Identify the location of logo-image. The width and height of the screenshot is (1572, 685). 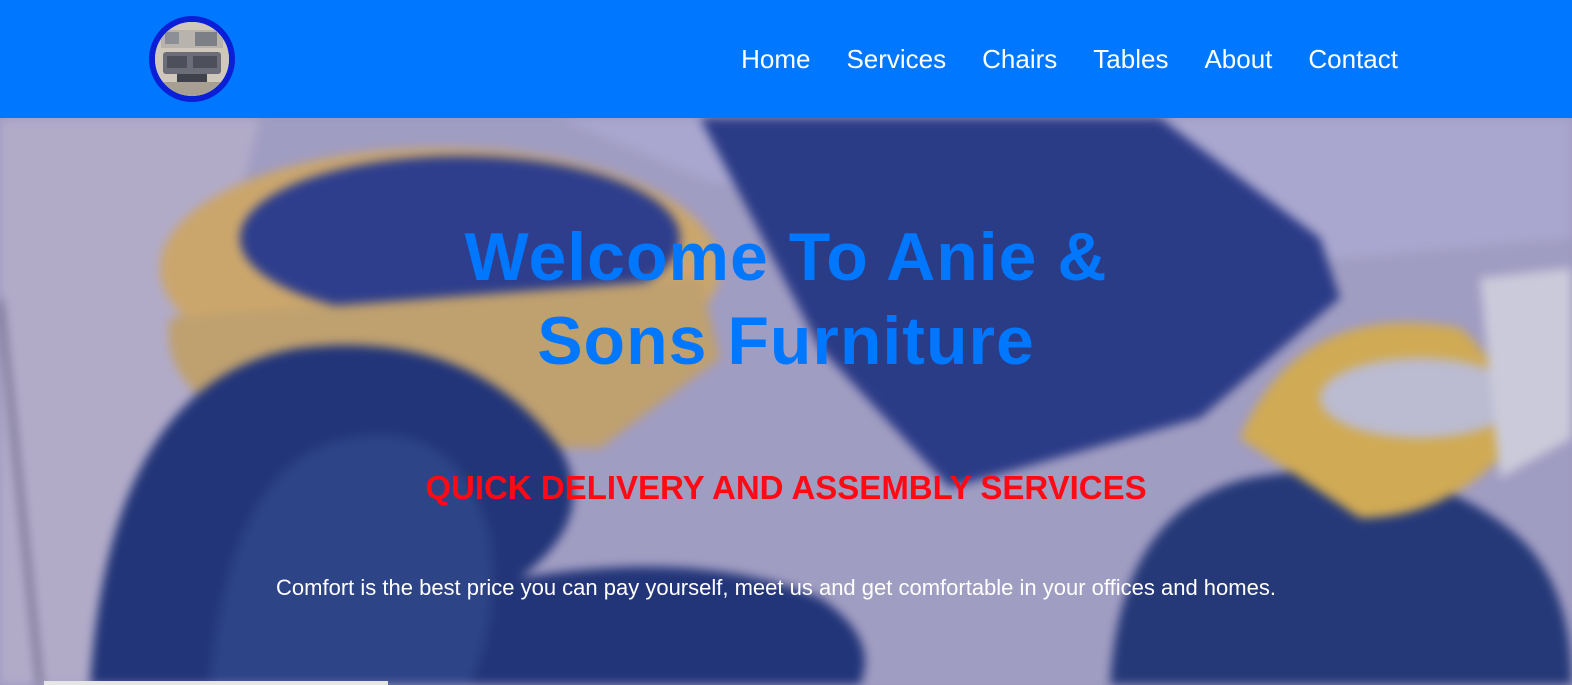
(192, 59).